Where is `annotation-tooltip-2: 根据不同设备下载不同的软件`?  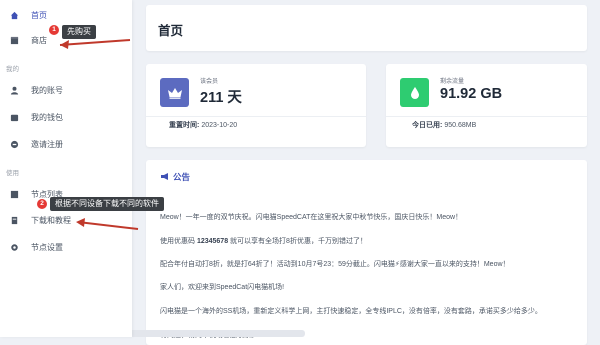 annotation-tooltip-2: 根据不同设备下载不同的软件 is located at coordinates (107, 204).